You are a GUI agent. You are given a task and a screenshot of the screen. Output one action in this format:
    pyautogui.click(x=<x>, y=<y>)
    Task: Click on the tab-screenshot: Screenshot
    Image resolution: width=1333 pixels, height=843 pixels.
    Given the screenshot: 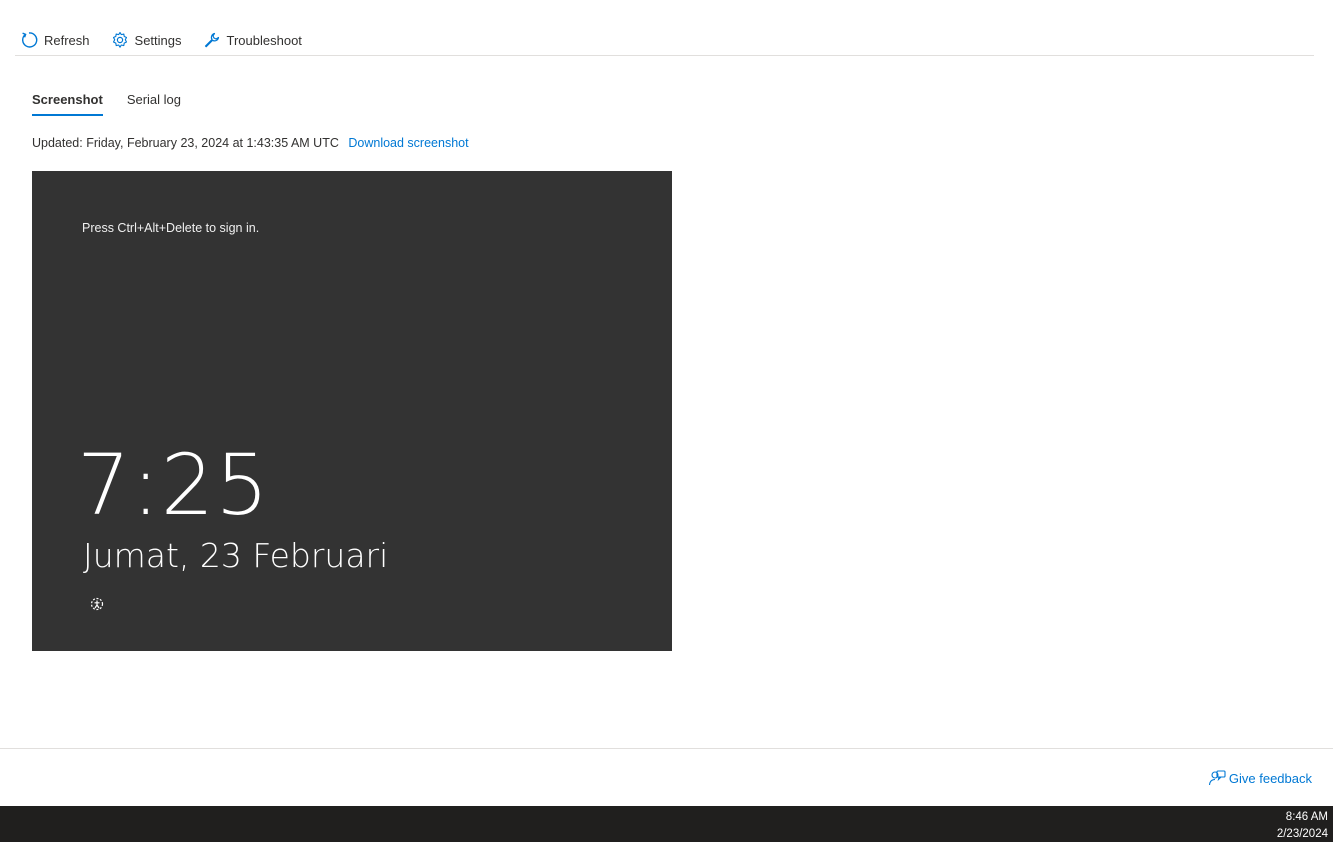 What is the action you would take?
    pyautogui.click(x=67, y=101)
    